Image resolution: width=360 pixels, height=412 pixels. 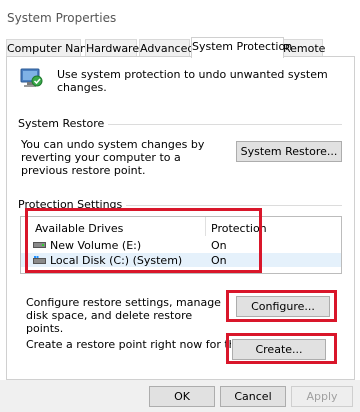 I want to click on dialog-footer: OK Cancel Apply, so click(x=180, y=396).